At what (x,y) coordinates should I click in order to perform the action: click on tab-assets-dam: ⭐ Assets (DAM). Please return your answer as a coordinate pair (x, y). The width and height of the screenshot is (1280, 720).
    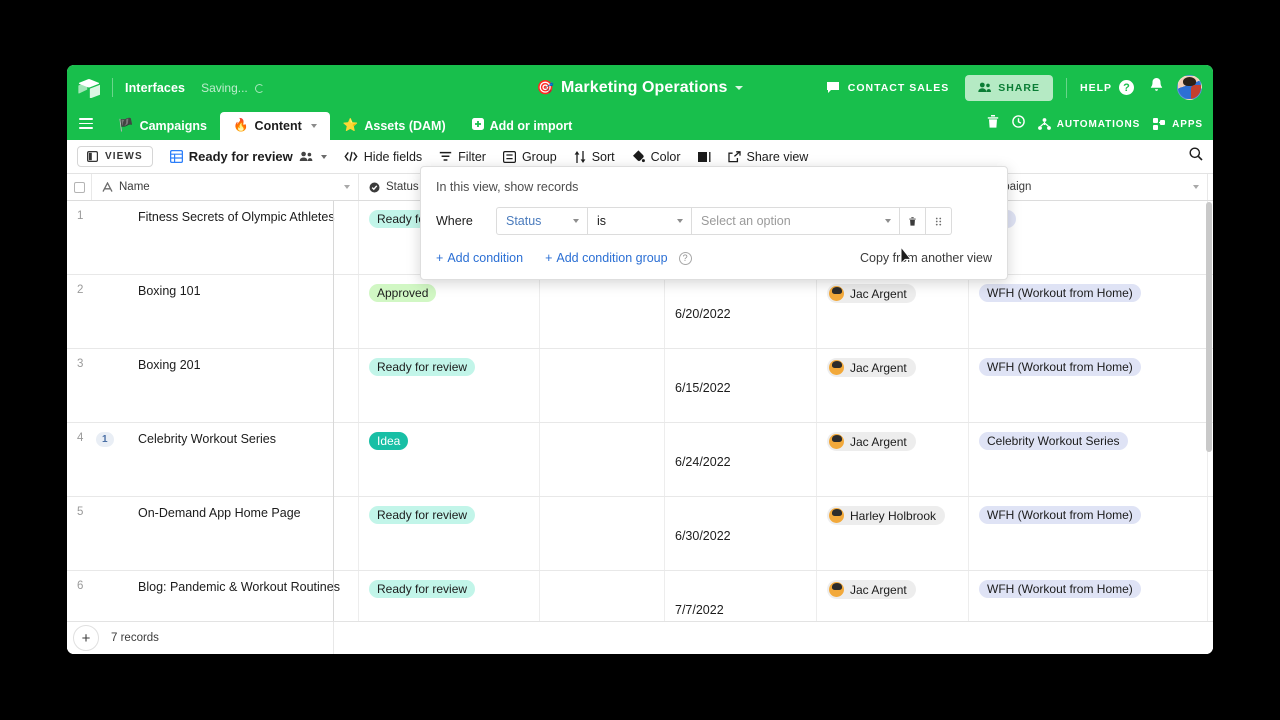
    Looking at the image, I should click on (394, 126).